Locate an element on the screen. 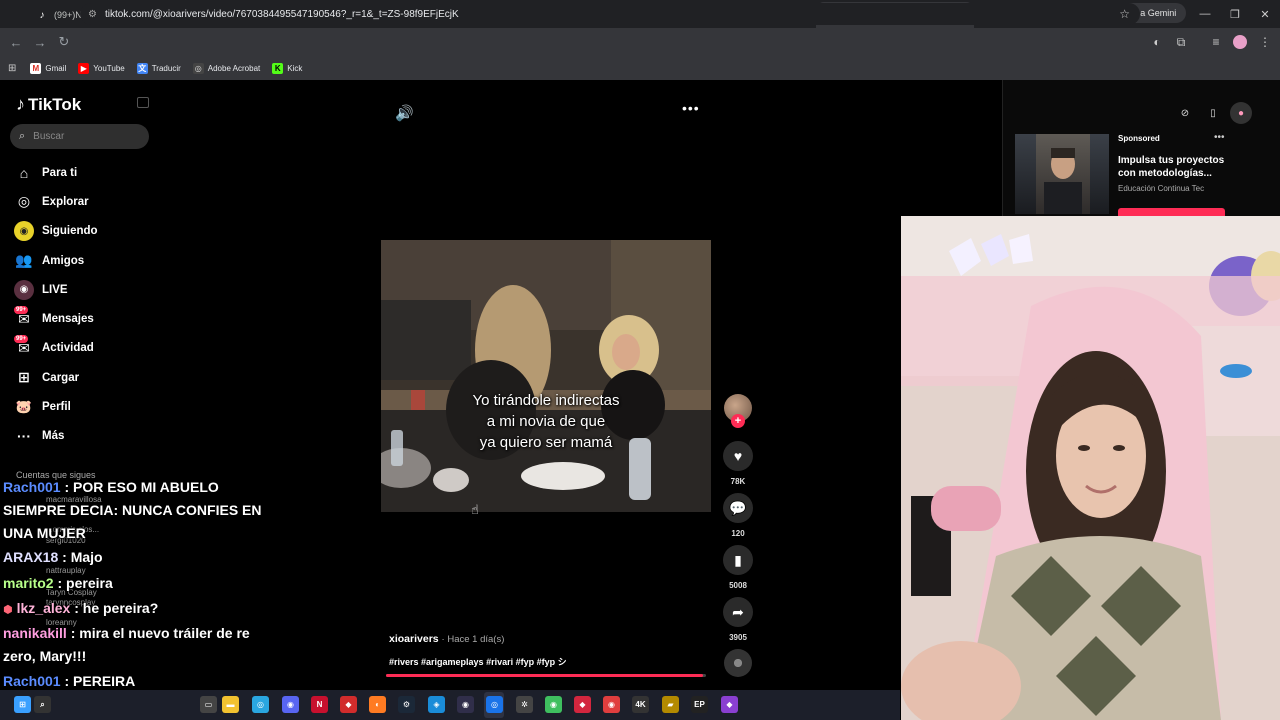 The width and height of the screenshot is (1280, 720). sidebar-item-mensajes: ✉ 99+ Mensajes is located at coordinates (56, 318).